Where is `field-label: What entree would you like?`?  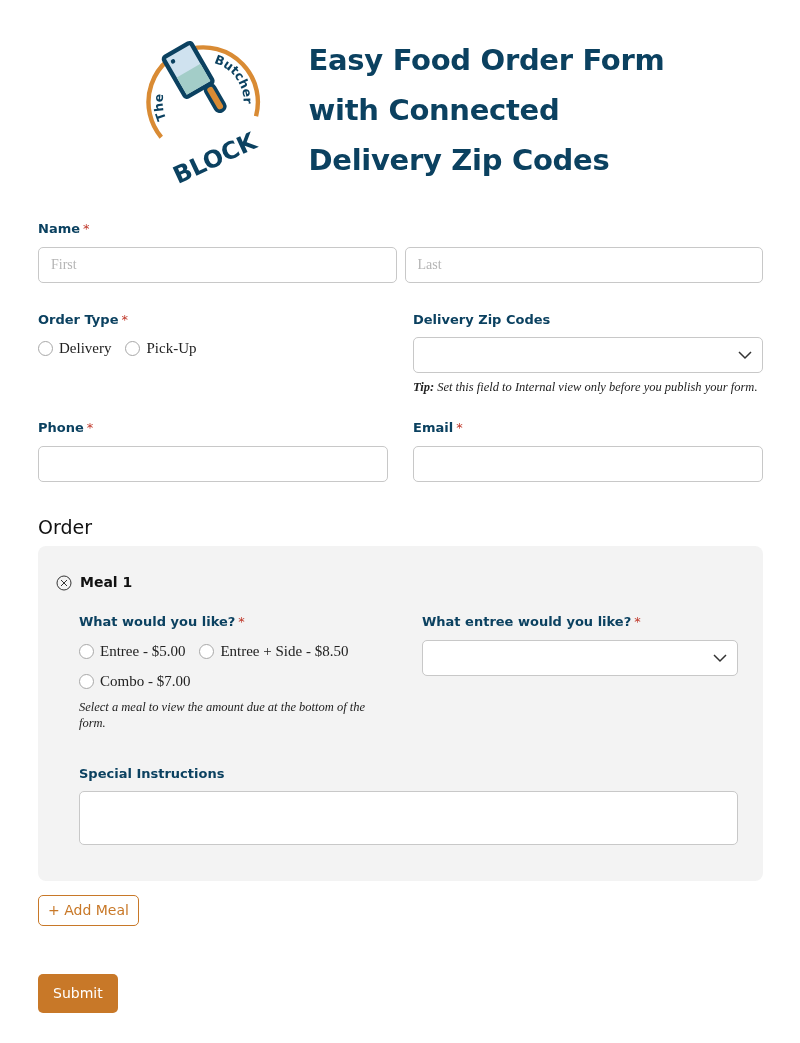
field-label: What entree would you like? is located at coordinates (527, 622).